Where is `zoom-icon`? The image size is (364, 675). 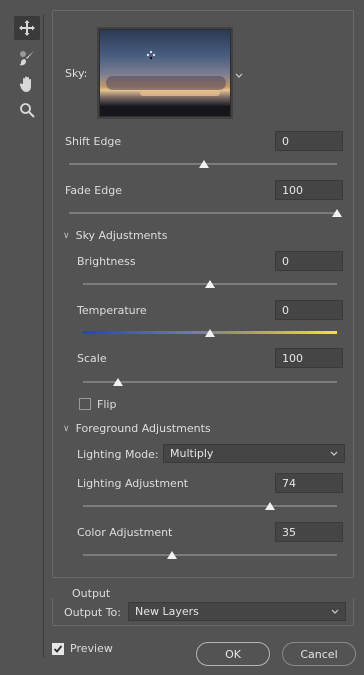
zoom-icon is located at coordinates (27, 110).